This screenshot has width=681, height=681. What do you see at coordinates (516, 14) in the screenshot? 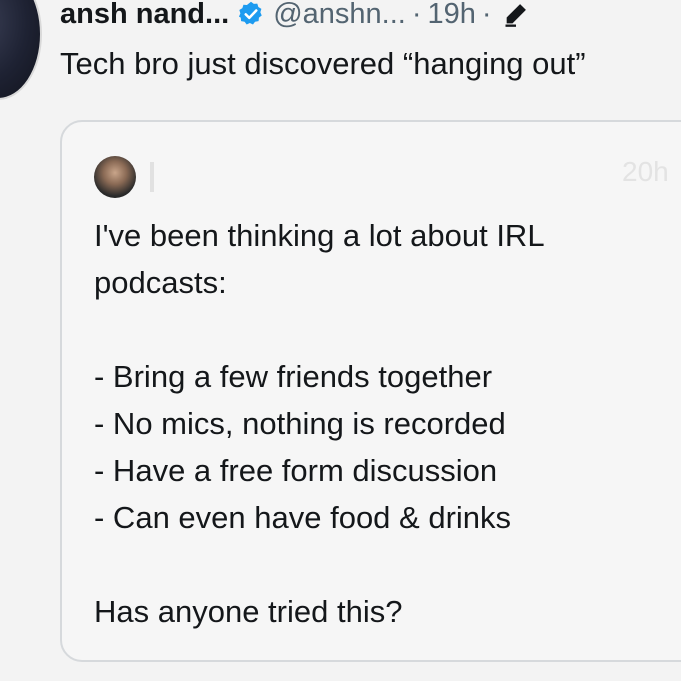
I see `edit-pencil-icon` at bounding box center [516, 14].